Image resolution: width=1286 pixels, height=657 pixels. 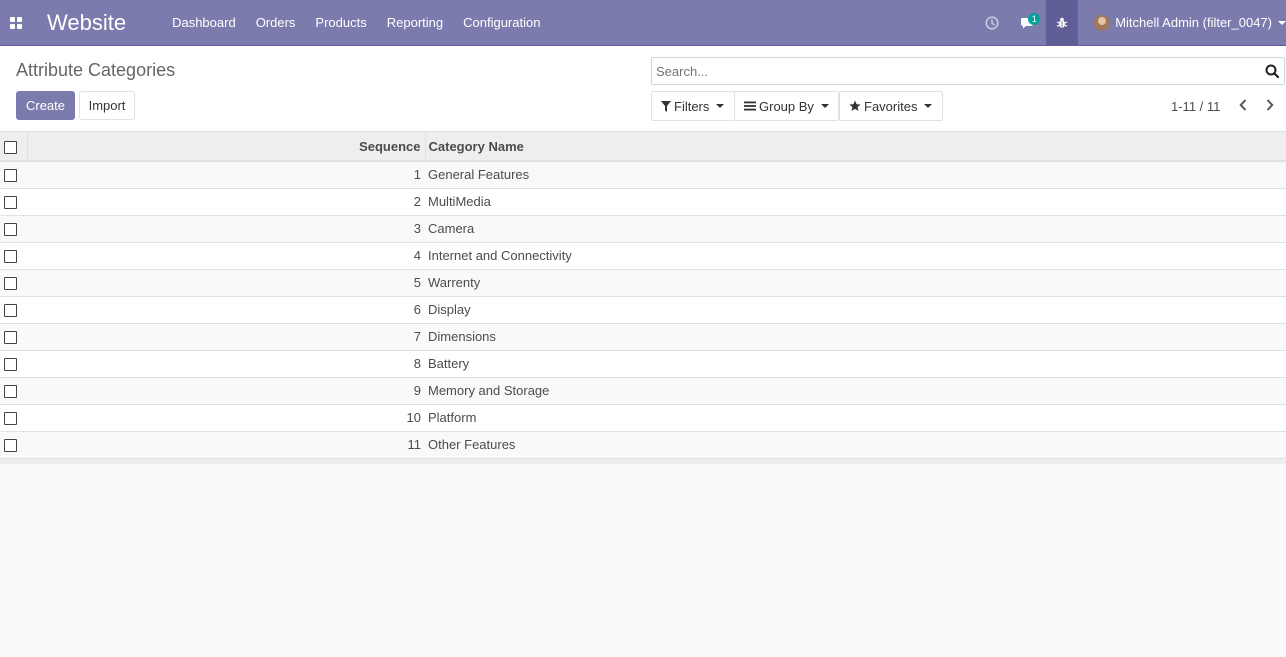 What do you see at coordinates (1272, 71) in the screenshot?
I see `search-icon` at bounding box center [1272, 71].